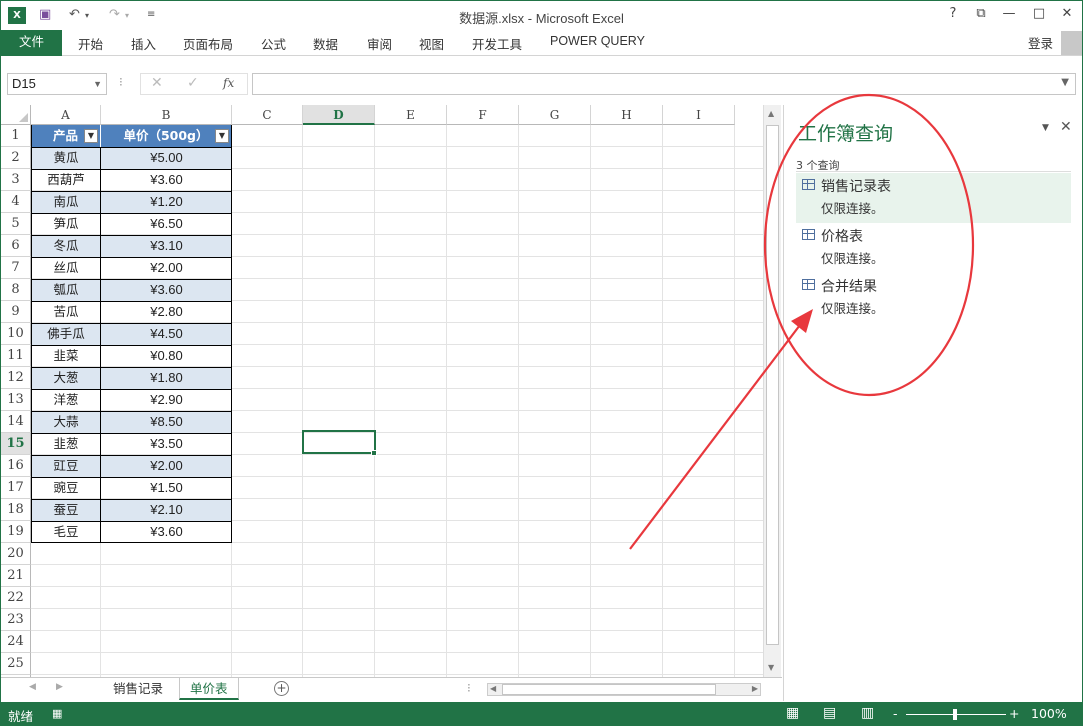 The image size is (1083, 726). I want to click on product-cell: 南瓜, so click(66, 202).